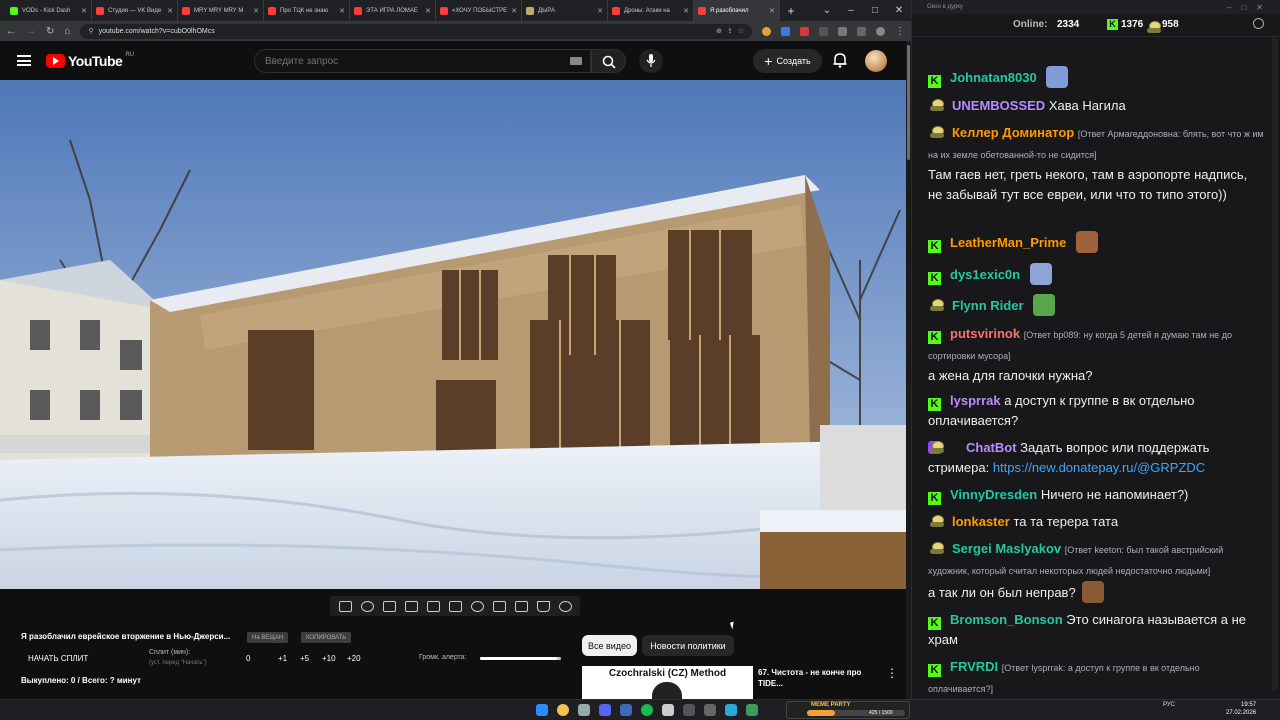 This screenshot has width=1280, height=720. Describe the element at coordinates (974, 666) in the screenshot. I see `chat-nickname: FRVRDI` at that location.